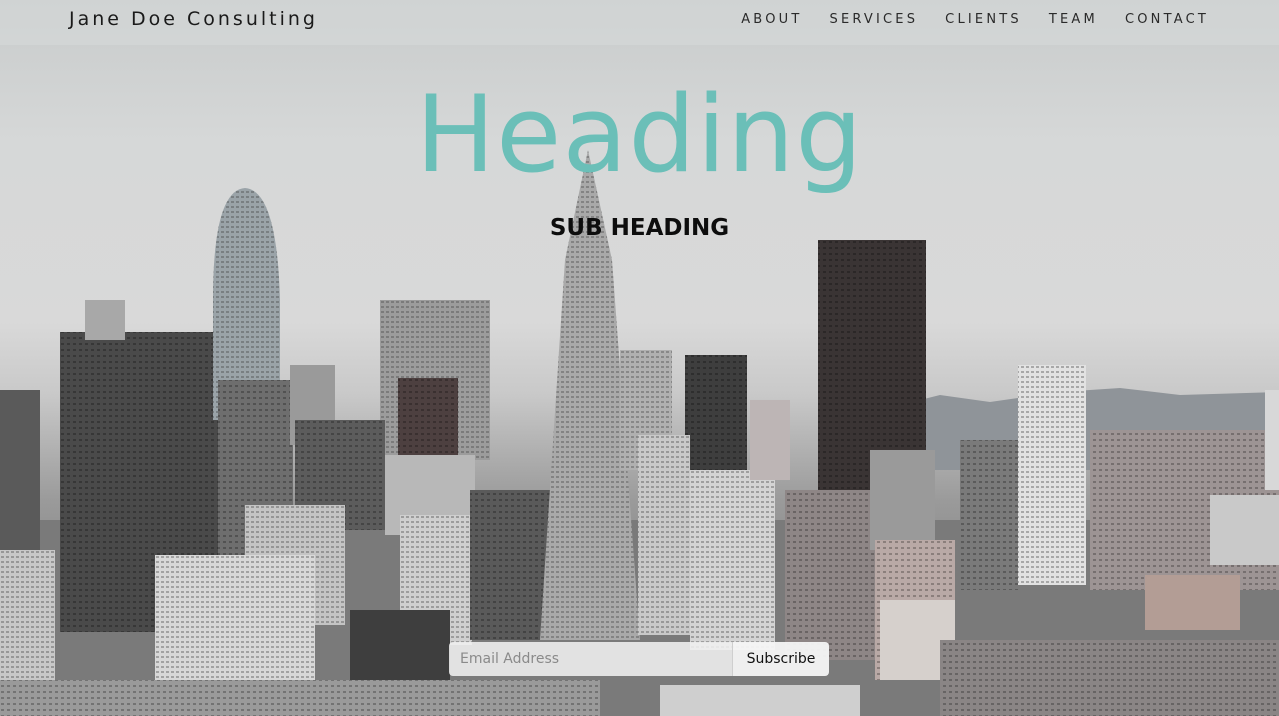 Image resolution: width=1279 pixels, height=716 pixels. What do you see at coordinates (983, 19) in the screenshot?
I see `nav-item-clients: CLIENTS` at bounding box center [983, 19].